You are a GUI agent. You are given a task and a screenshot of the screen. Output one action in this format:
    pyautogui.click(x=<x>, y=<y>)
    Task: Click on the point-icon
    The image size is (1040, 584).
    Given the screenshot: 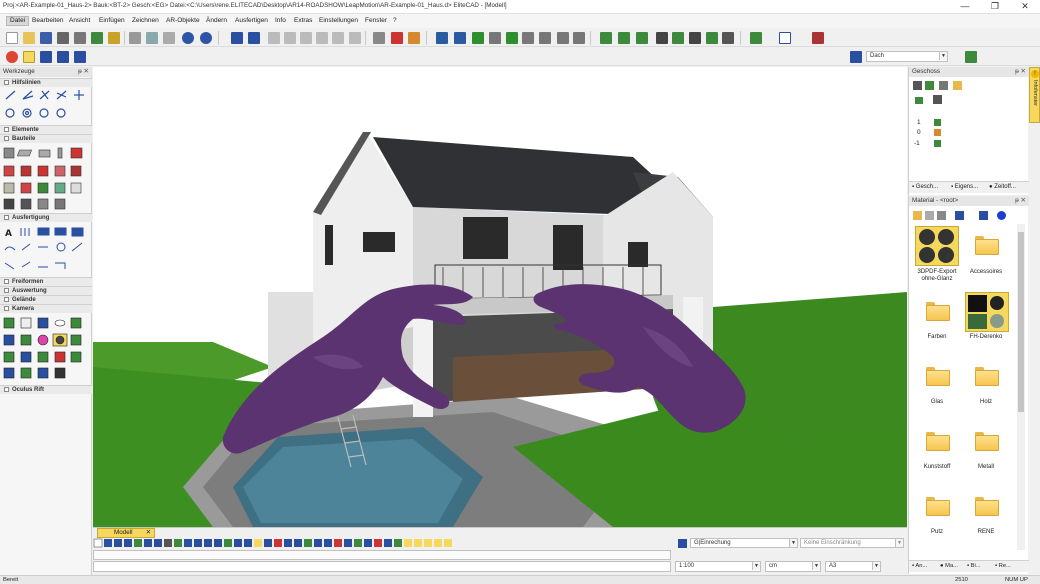 What is the action you would take?
    pyautogui.click(x=460, y=38)
    